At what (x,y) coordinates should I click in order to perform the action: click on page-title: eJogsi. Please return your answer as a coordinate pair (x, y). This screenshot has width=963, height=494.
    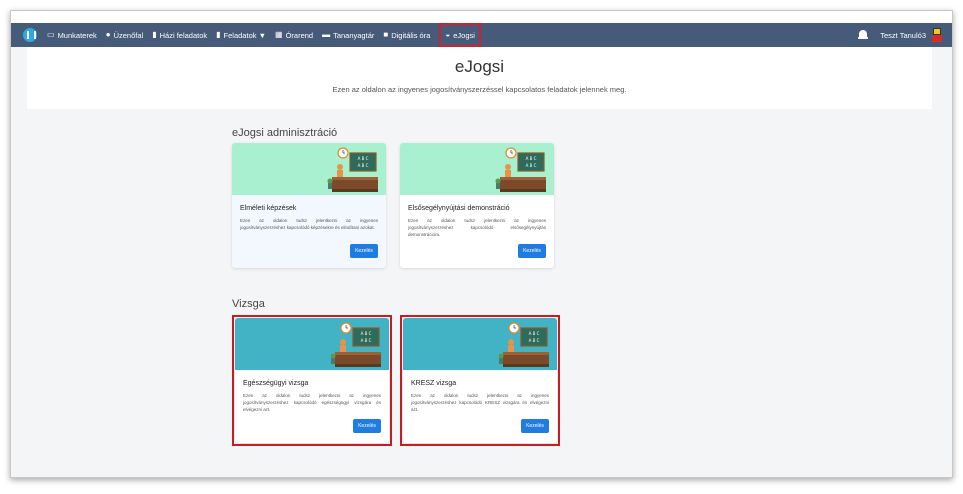
    Looking at the image, I should click on (479, 66).